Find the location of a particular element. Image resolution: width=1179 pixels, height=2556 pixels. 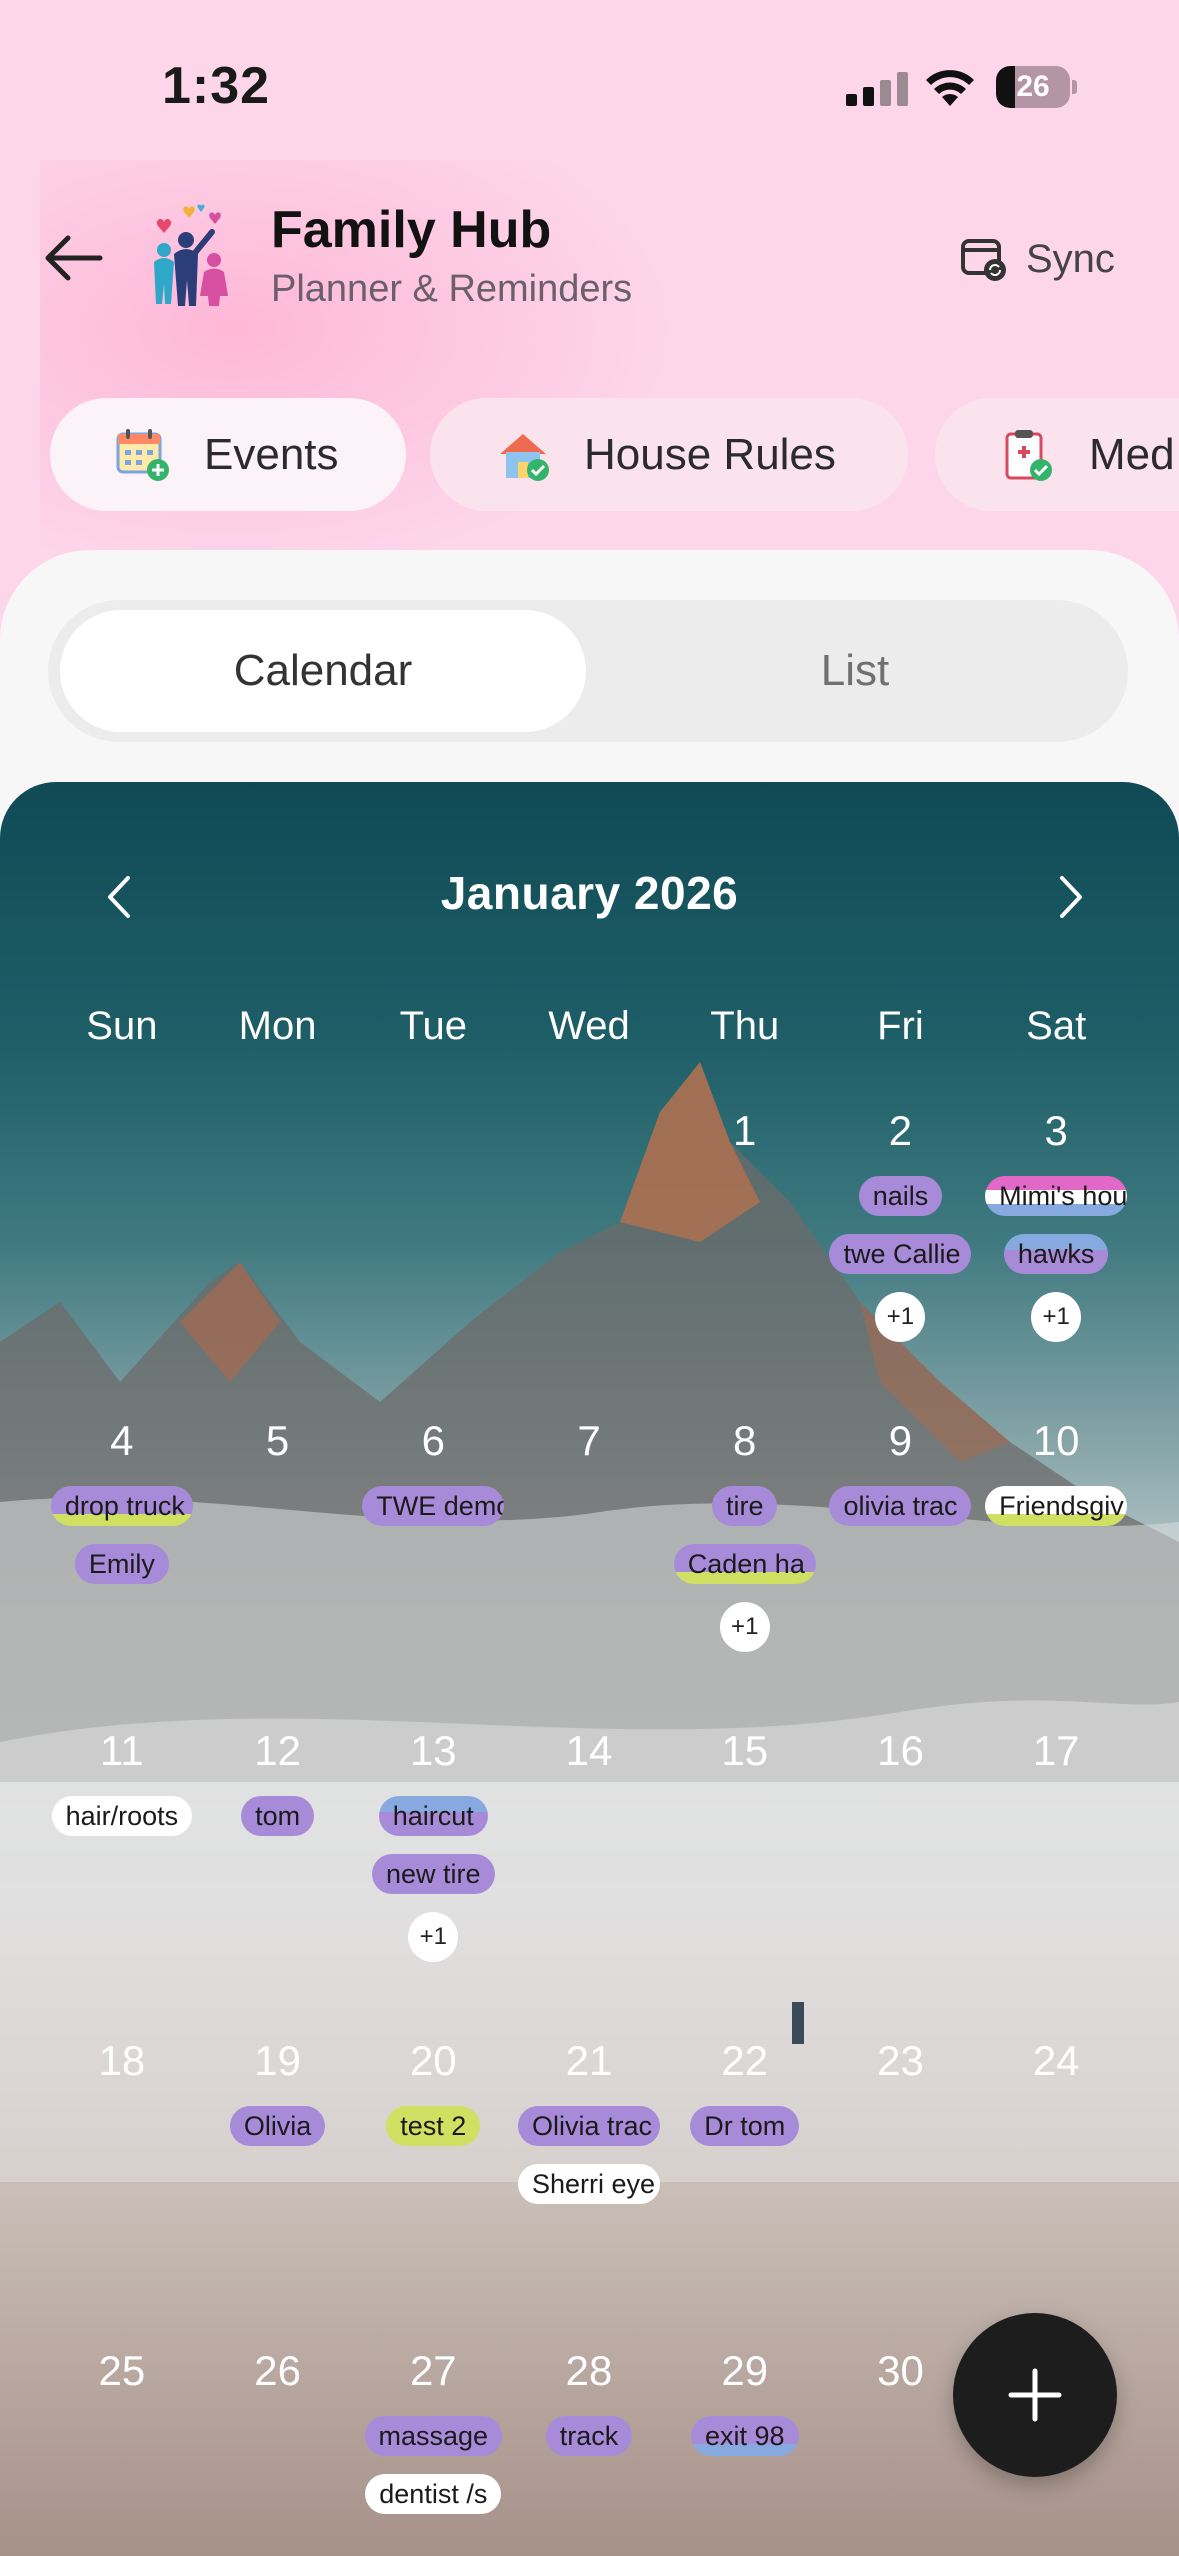

event-pill: hawks is located at coordinates (1056, 1254).